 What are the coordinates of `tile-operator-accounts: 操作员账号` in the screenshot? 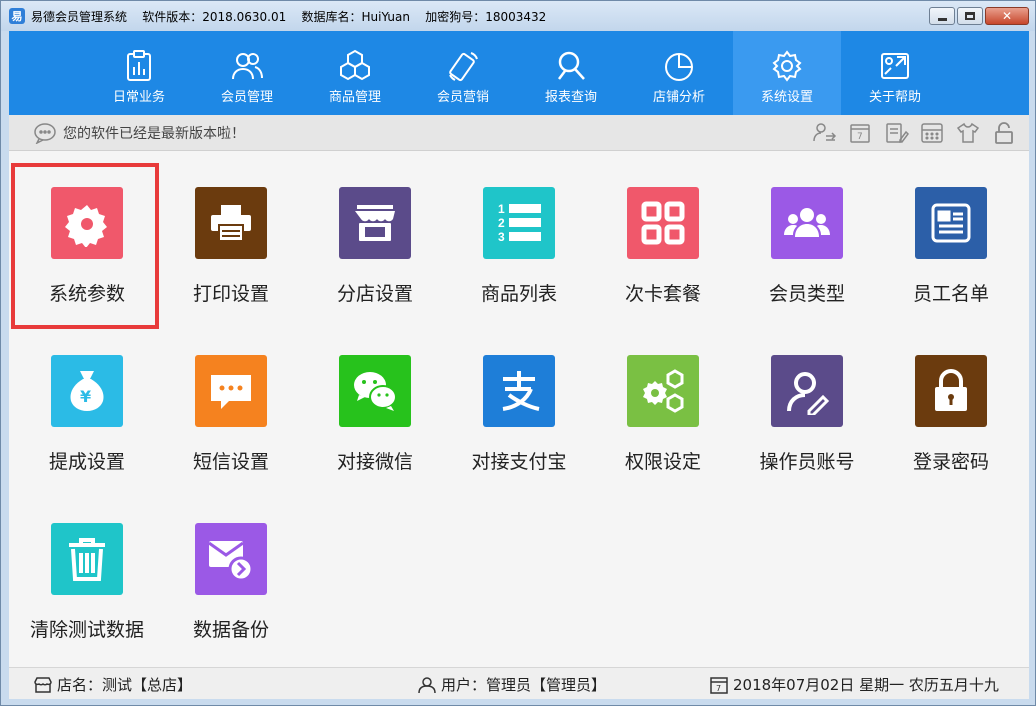 It's located at (807, 403).